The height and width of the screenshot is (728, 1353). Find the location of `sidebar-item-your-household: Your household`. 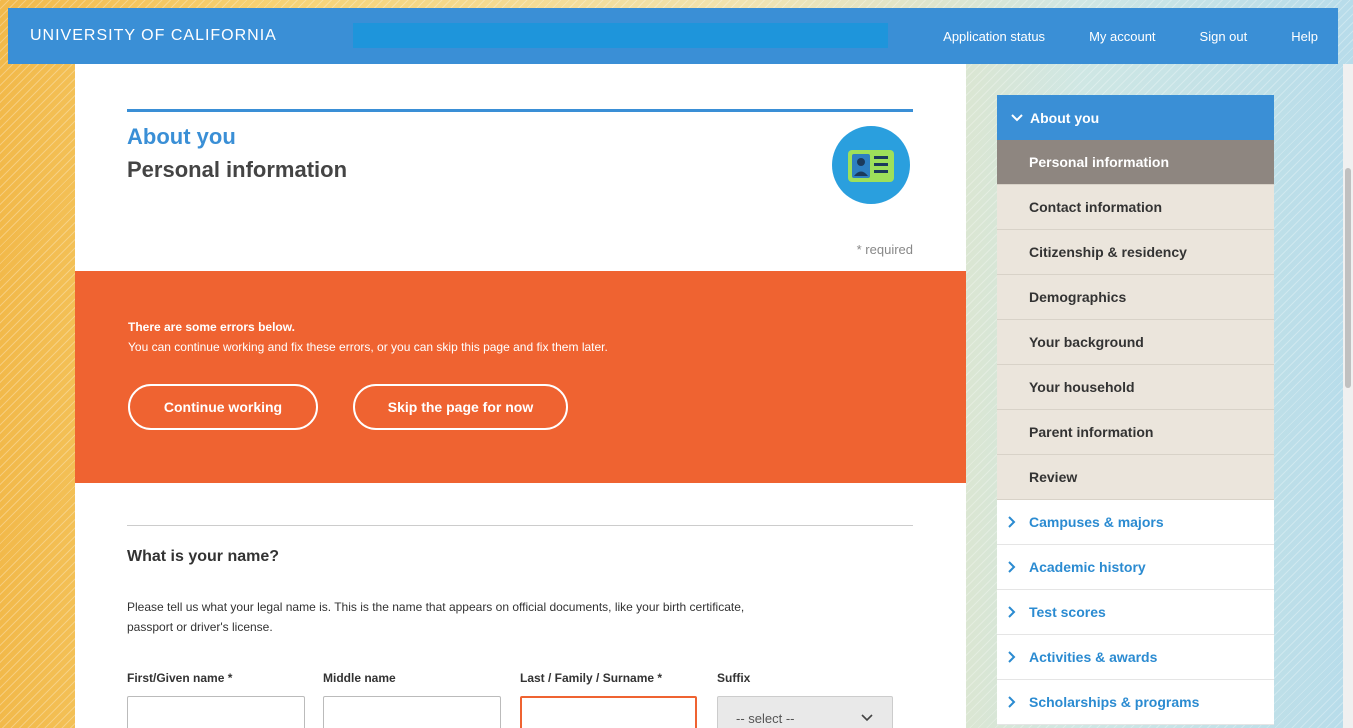

sidebar-item-your-household: Your household is located at coordinates (1135, 387).